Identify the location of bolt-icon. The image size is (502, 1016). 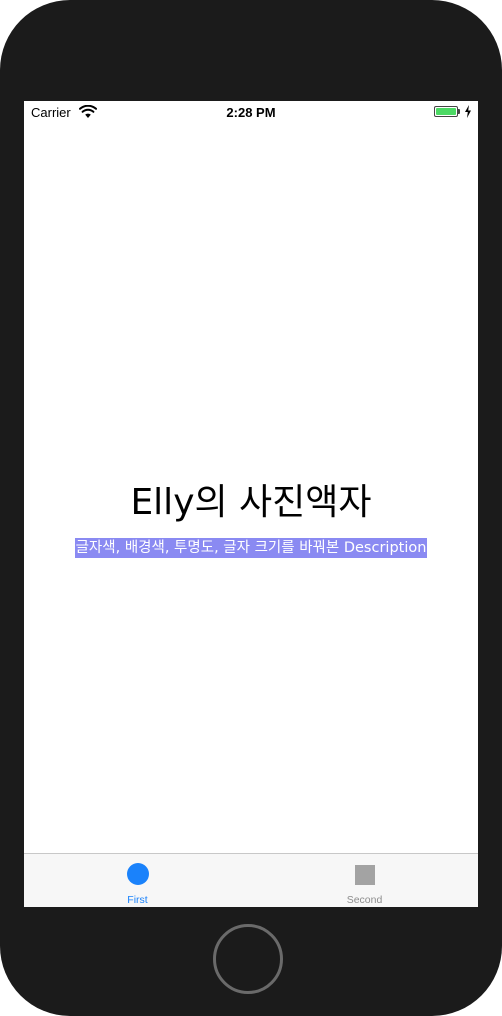
(468, 111).